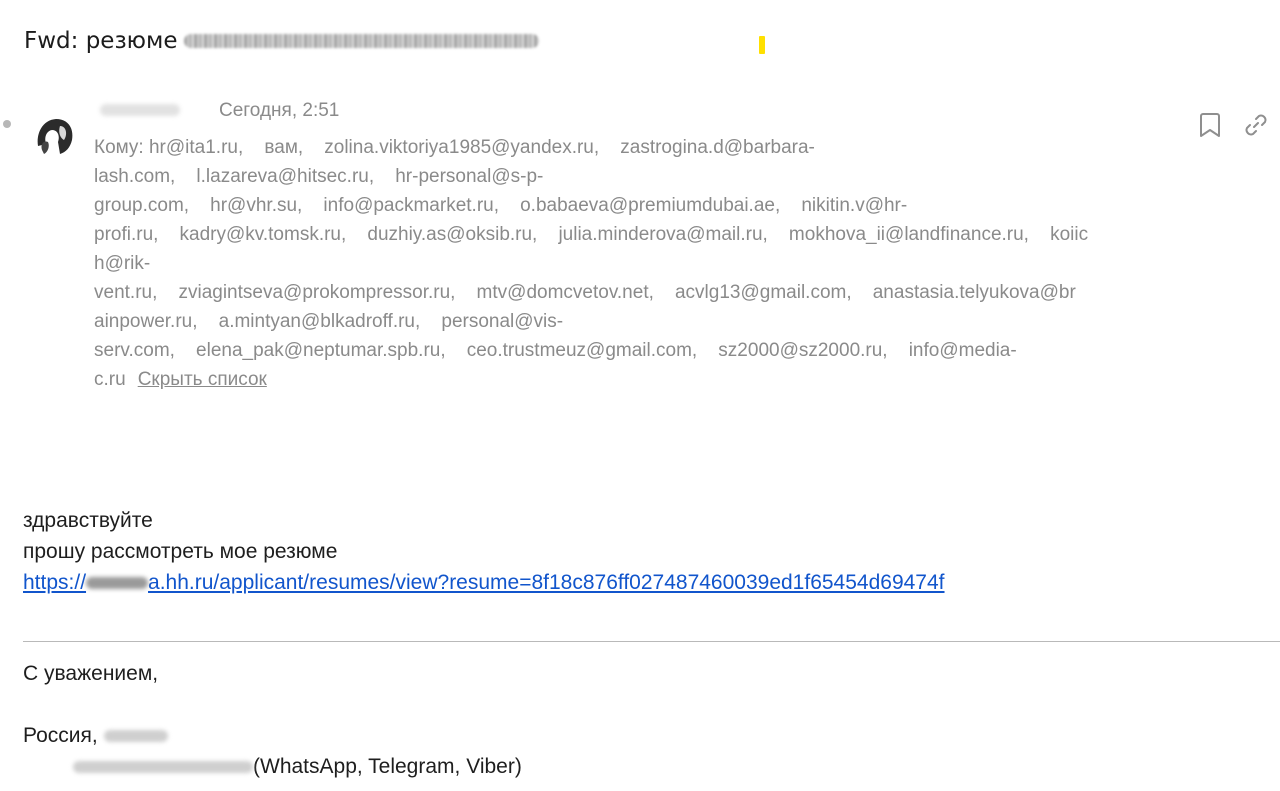  I want to click on sender-name-redacted, so click(140, 110).